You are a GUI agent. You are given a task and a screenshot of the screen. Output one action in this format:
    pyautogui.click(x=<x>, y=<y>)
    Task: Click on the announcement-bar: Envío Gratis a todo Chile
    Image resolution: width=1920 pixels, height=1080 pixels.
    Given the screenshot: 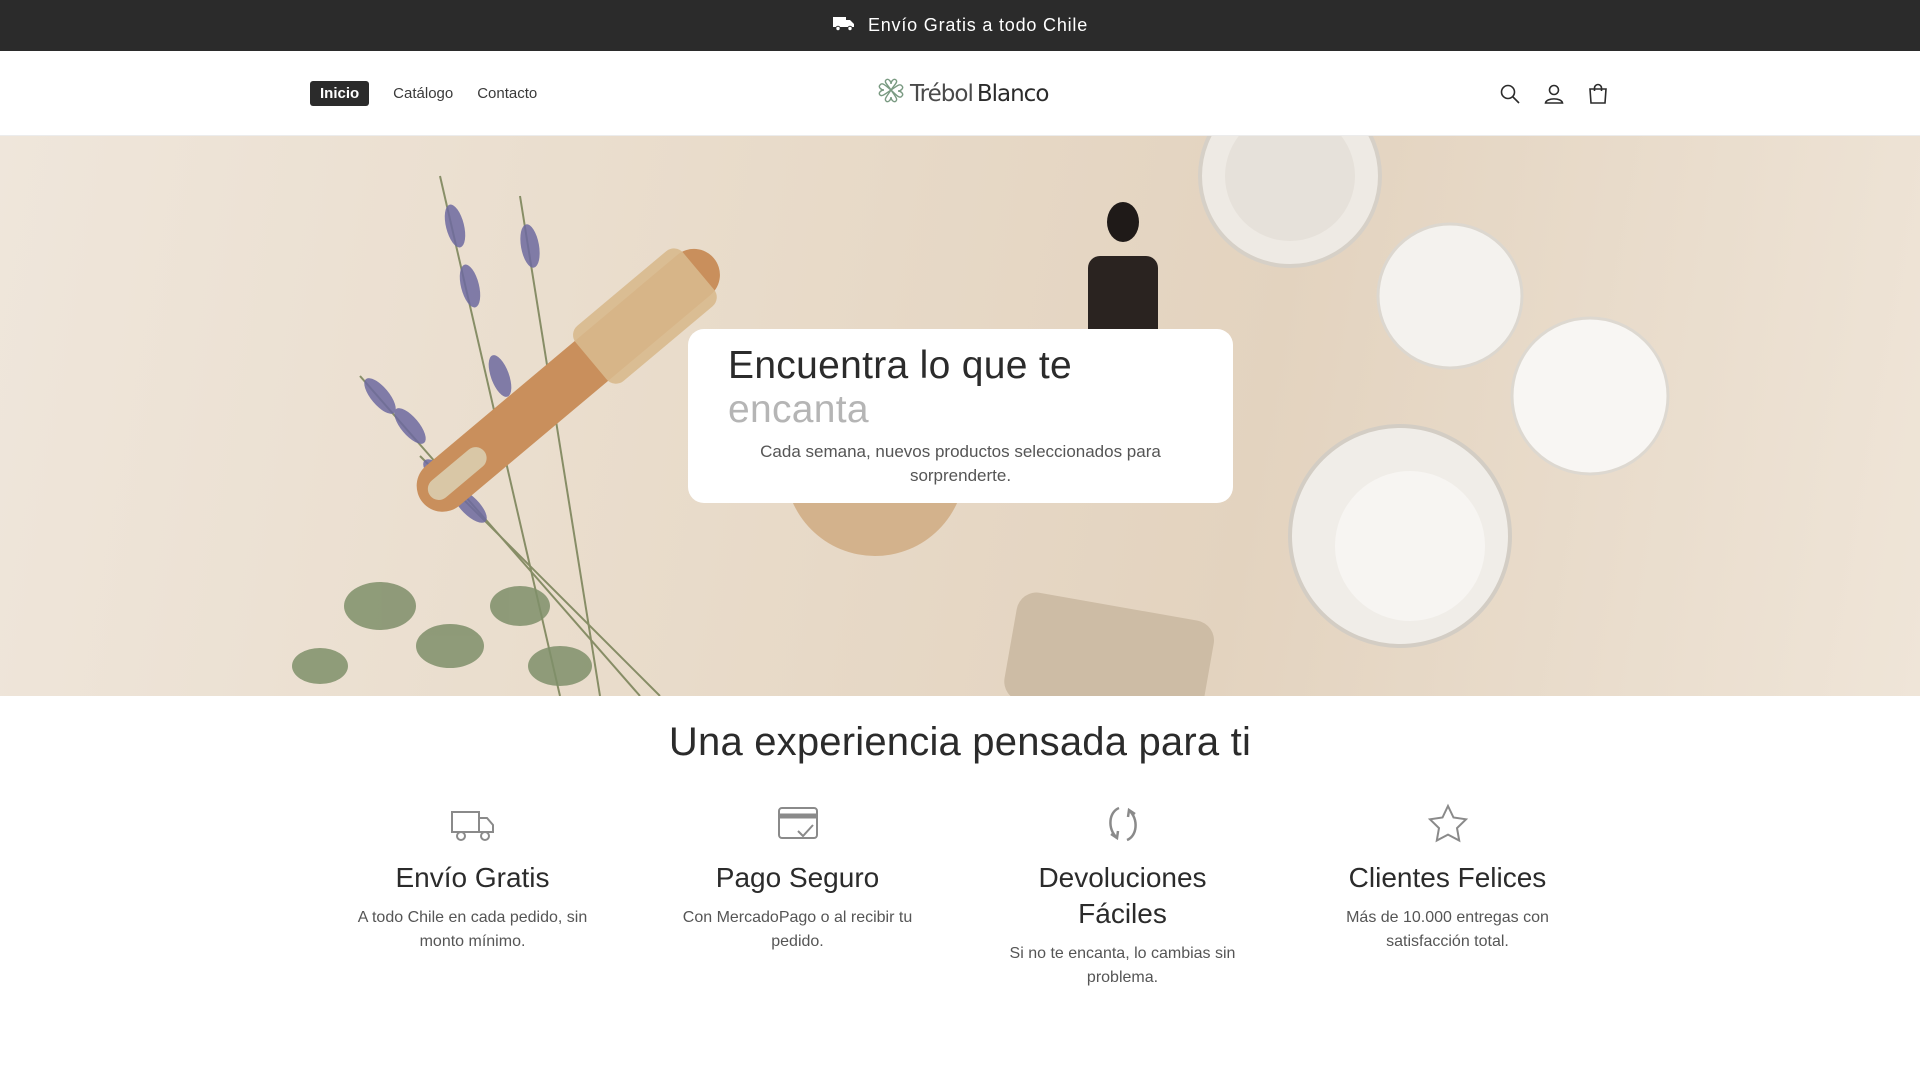 What is the action you would take?
    pyautogui.click(x=960, y=25)
    